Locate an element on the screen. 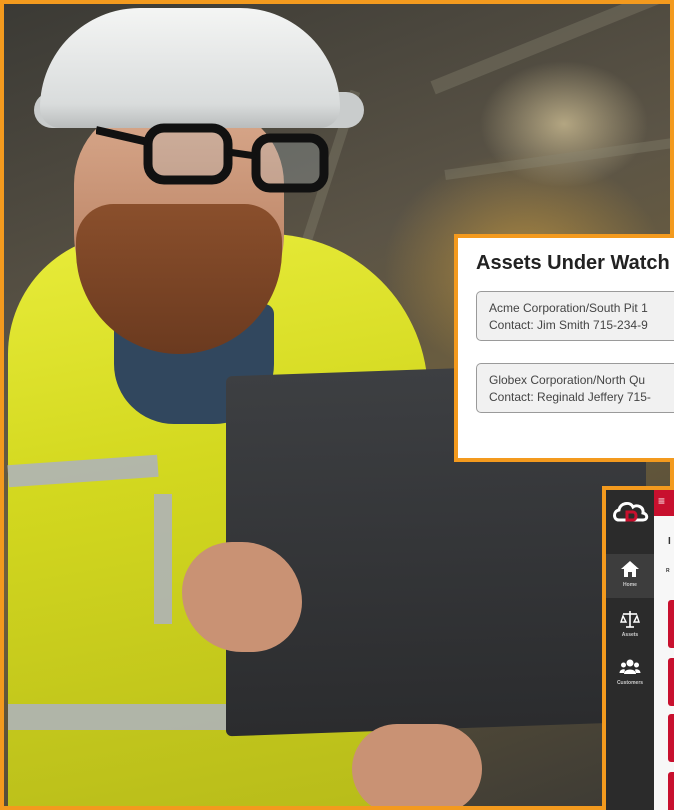  app-topbar: ≡ is located at coordinates (664, 503).